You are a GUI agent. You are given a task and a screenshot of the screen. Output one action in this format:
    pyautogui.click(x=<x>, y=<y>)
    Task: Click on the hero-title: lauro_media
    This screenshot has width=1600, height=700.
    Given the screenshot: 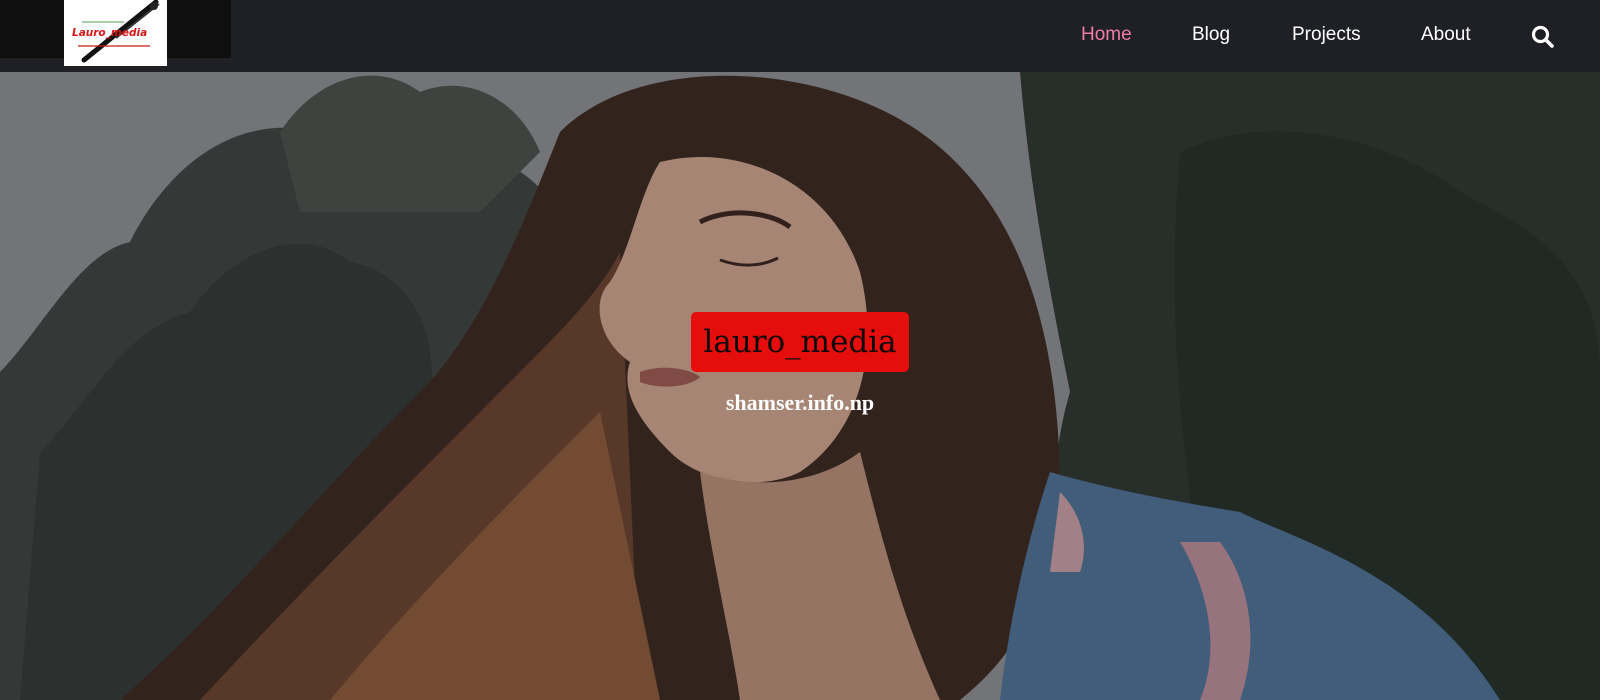 What is the action you would take?
    pyautogui.click(x=800, y=342)
    